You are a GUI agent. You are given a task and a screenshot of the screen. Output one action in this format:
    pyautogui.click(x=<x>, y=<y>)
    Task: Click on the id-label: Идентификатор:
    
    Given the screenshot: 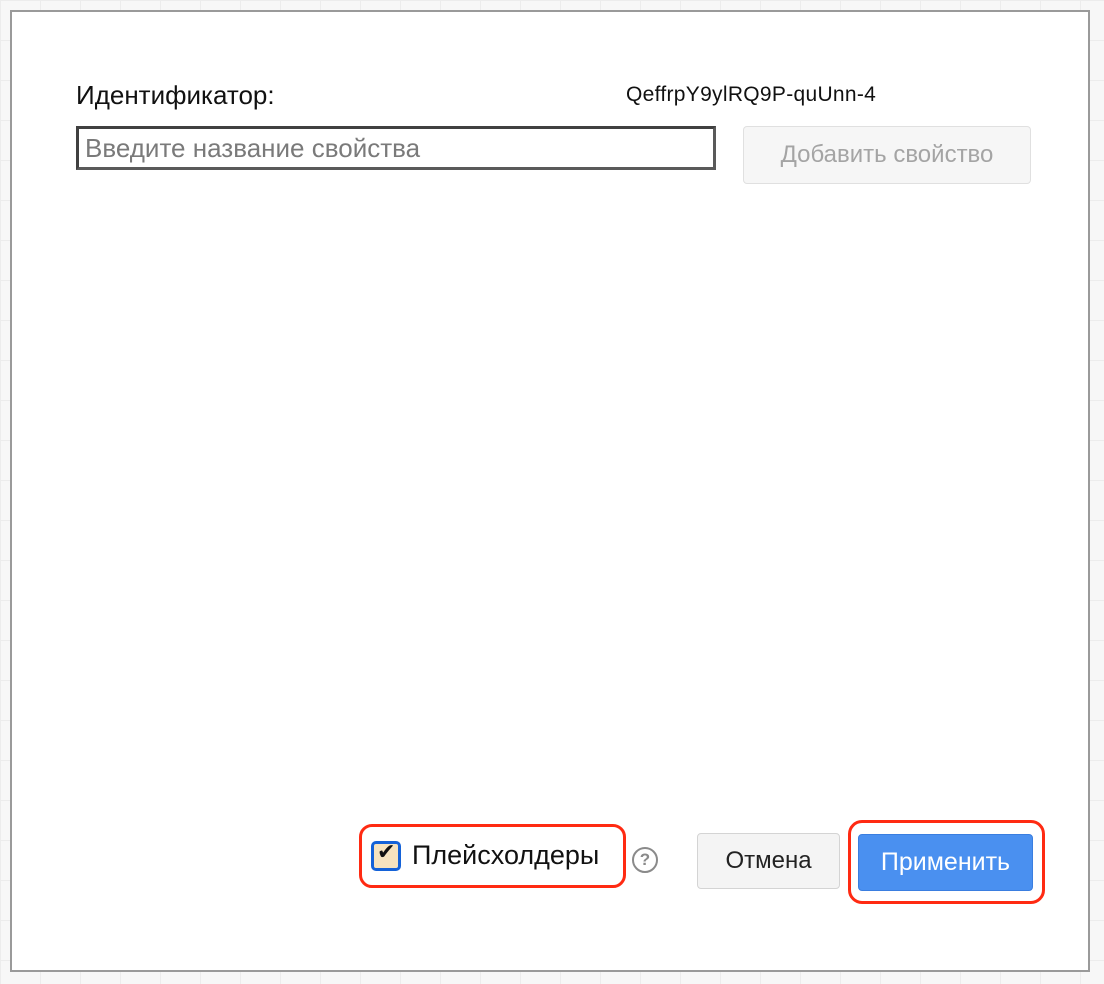 What is the action you would take?
    pyautogui.click(x=175, y=95)
    